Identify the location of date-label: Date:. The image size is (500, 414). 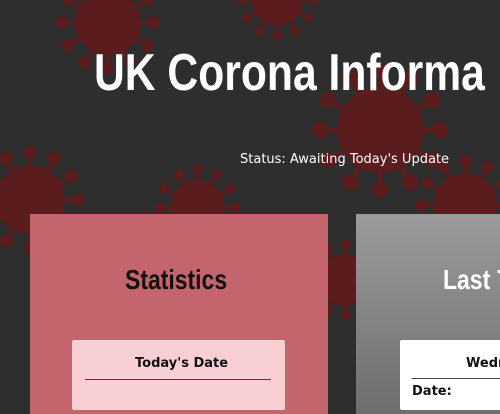
(432, 391).